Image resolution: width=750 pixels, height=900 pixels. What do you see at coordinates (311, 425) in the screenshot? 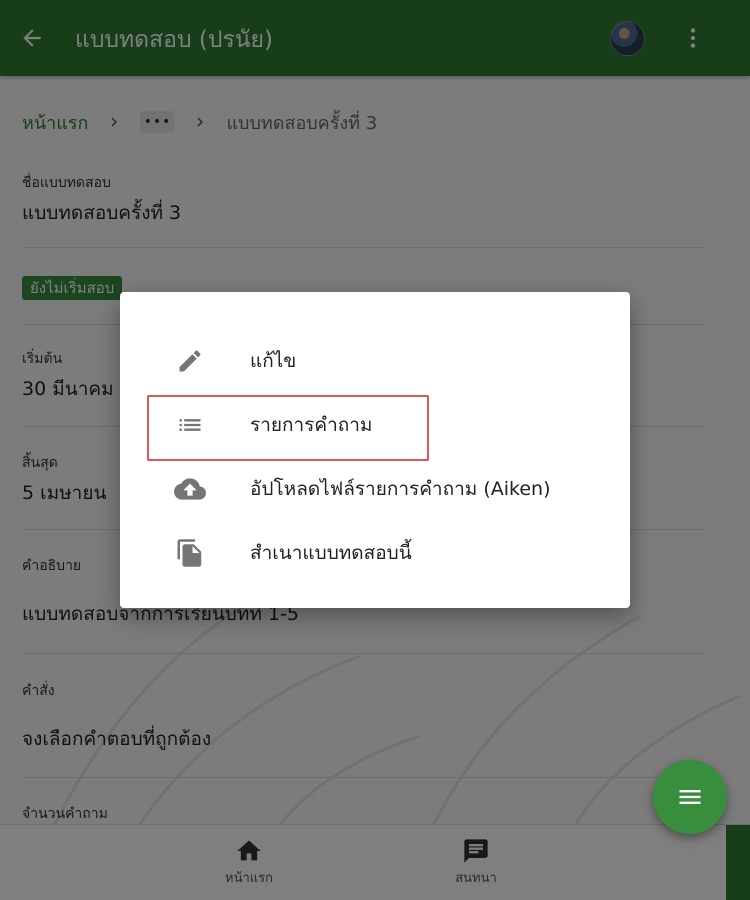
I see `menu-item-label: รายการคำถาม` at bounding box center [311, 425].